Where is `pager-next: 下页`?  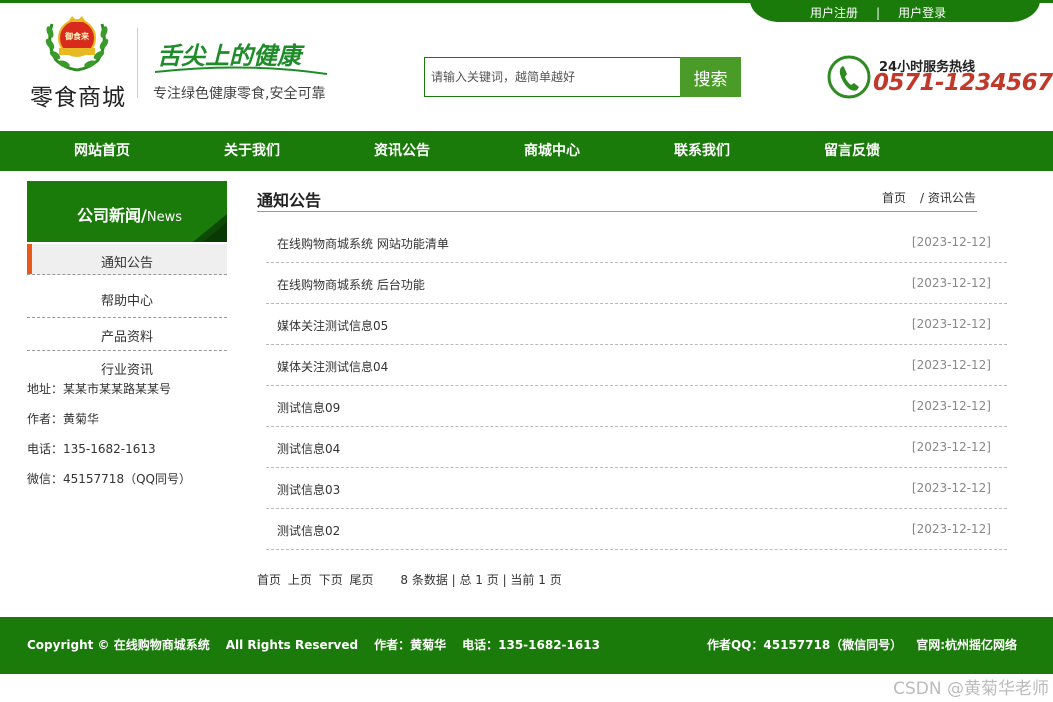
pager-next: 下页 is located at coordinates (331, 580).